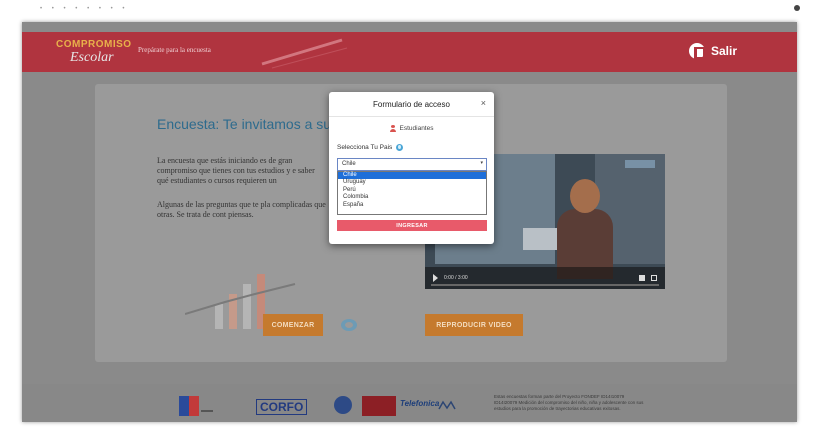 The width and height of the screenshot is (815, 434). Describe the element at coordinates (412, 182) in the screenshot. I see `country-option-uruguay: Uruguay` at that location.